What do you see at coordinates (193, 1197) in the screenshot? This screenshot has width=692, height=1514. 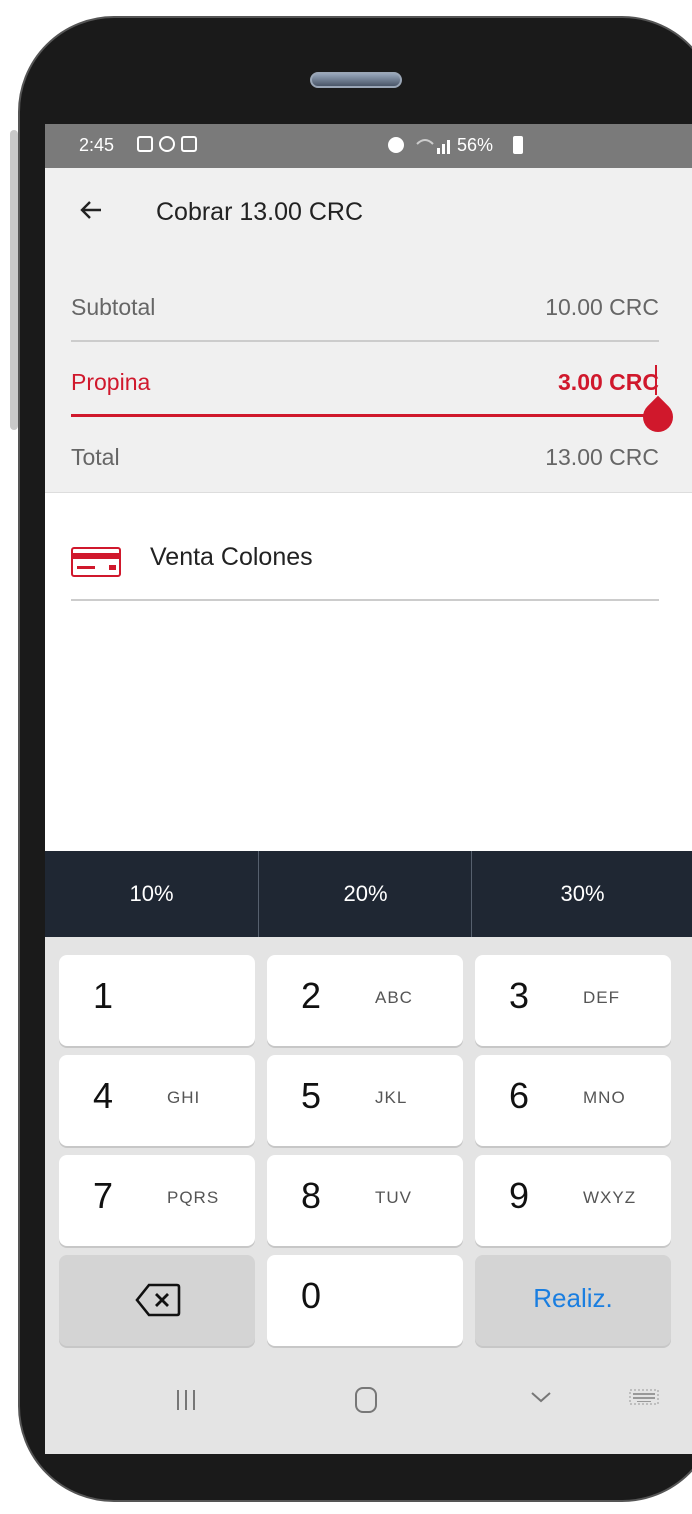 I see `key-letters: PQRS` at bounding box center [193, 1197].